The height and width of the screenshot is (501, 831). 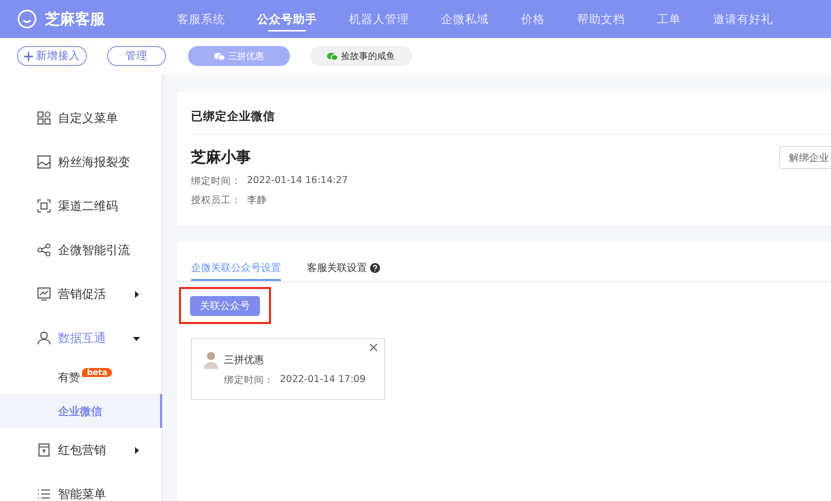 I want to click on sidebar-item: 智能菜单, so click(x=81, y=486).